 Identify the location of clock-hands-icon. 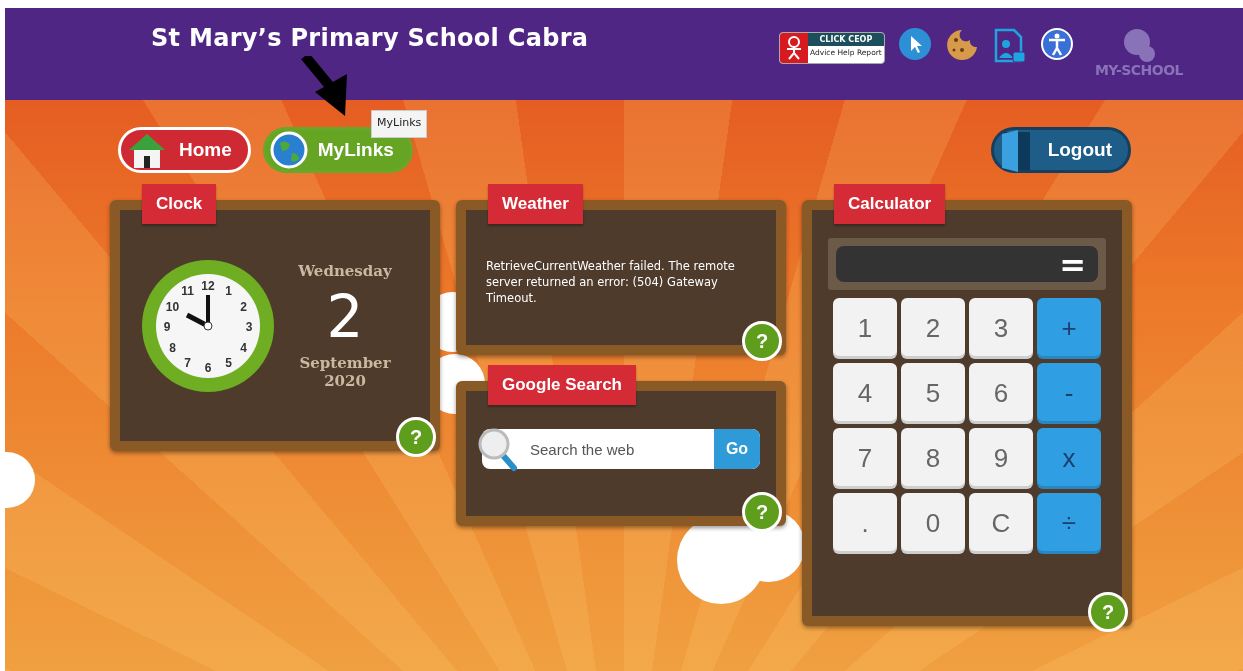
(199, 312).